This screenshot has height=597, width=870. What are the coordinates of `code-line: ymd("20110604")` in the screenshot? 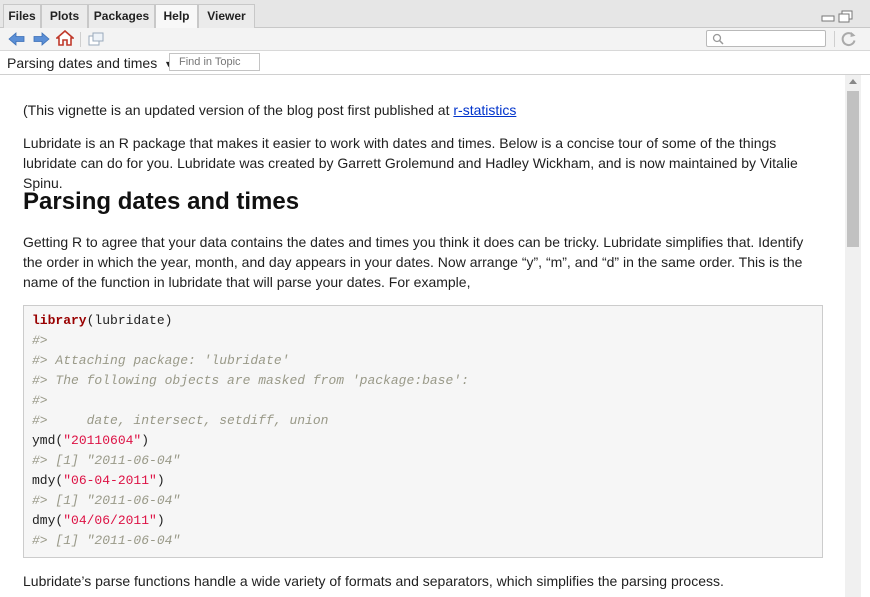 It's located at (90, 441).